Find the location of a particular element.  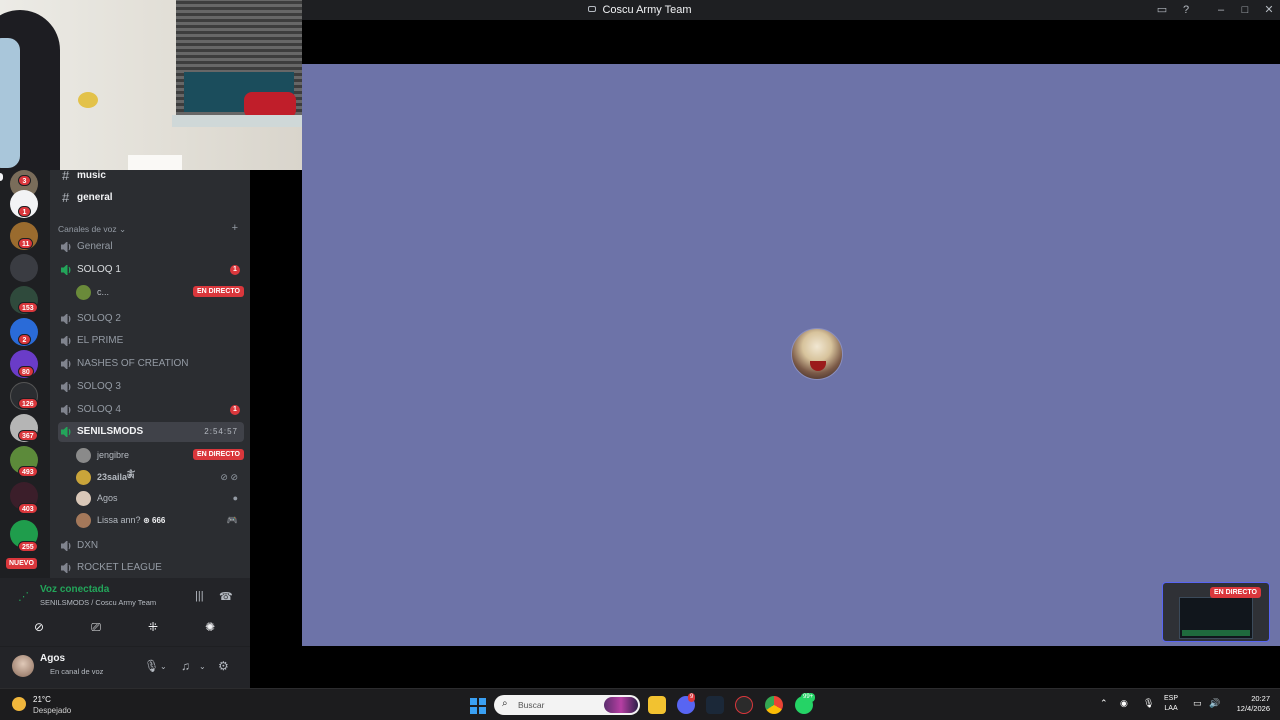

voice-channel-soloq2: SOLOQ 2 is located at coordinates (151, 319).